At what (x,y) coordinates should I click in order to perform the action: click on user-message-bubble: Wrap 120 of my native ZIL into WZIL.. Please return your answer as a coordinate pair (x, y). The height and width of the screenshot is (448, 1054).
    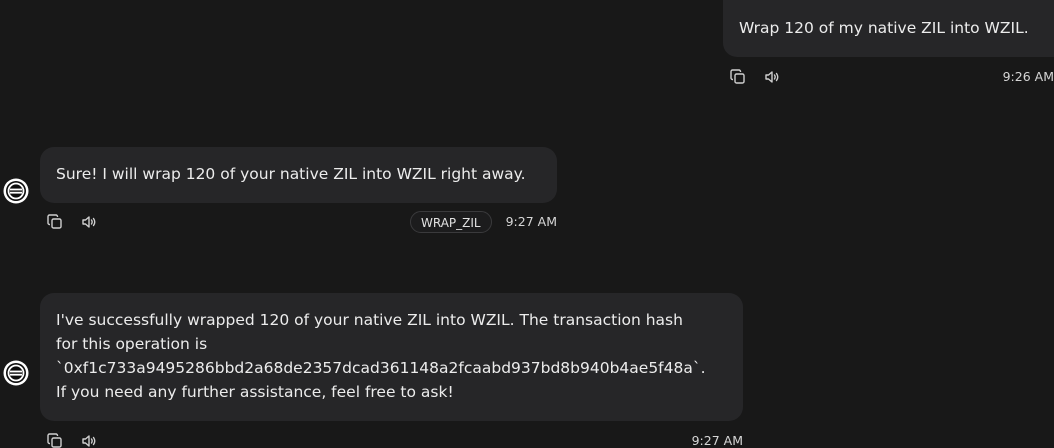
    Looking at the image, I should click on (888, 28).